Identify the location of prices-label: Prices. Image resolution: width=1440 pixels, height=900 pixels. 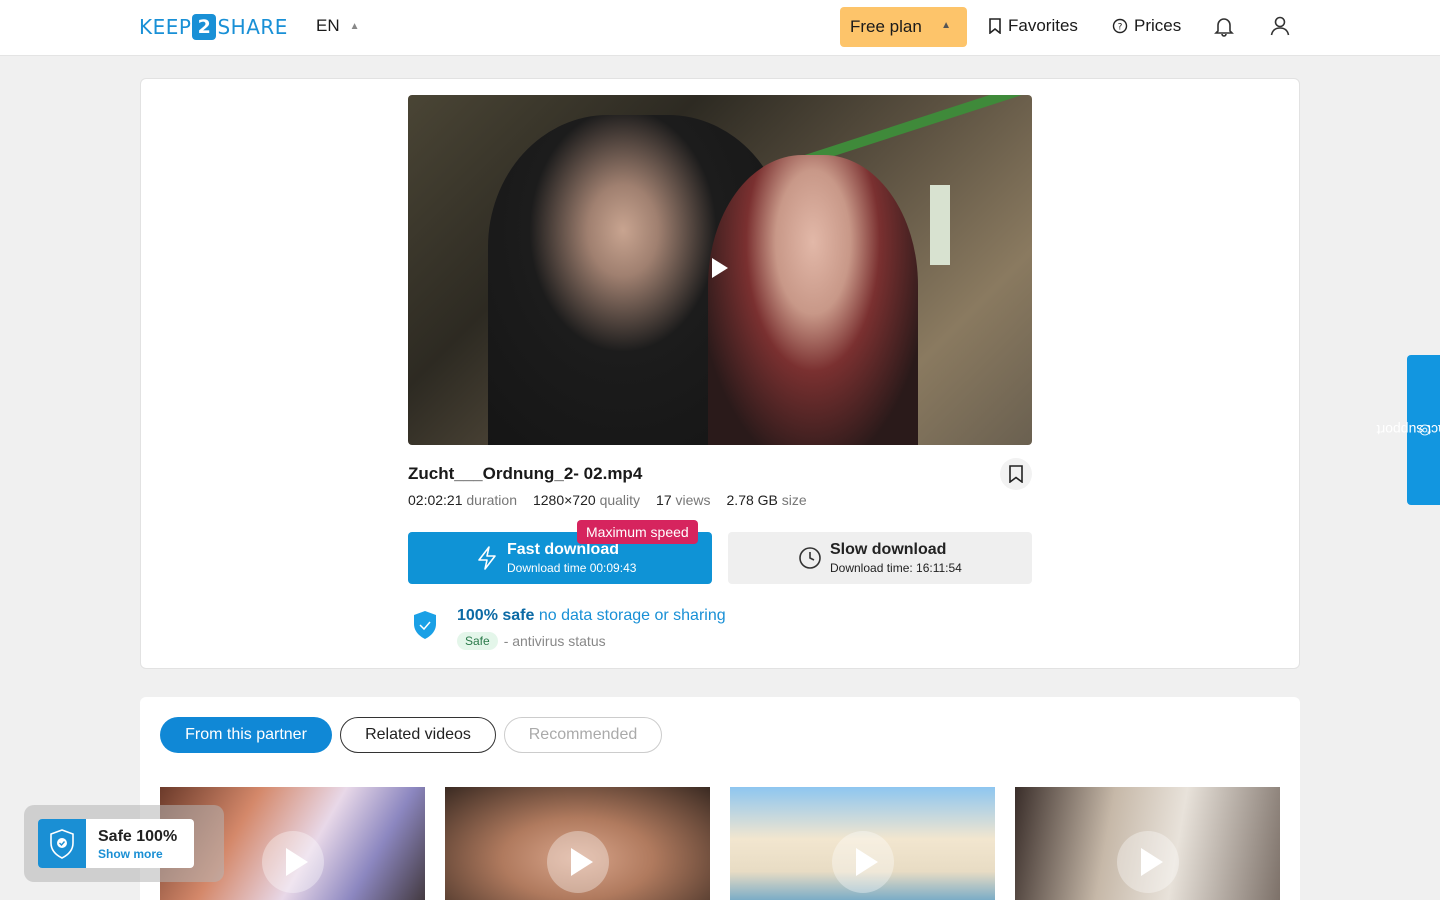
(1158, 25).